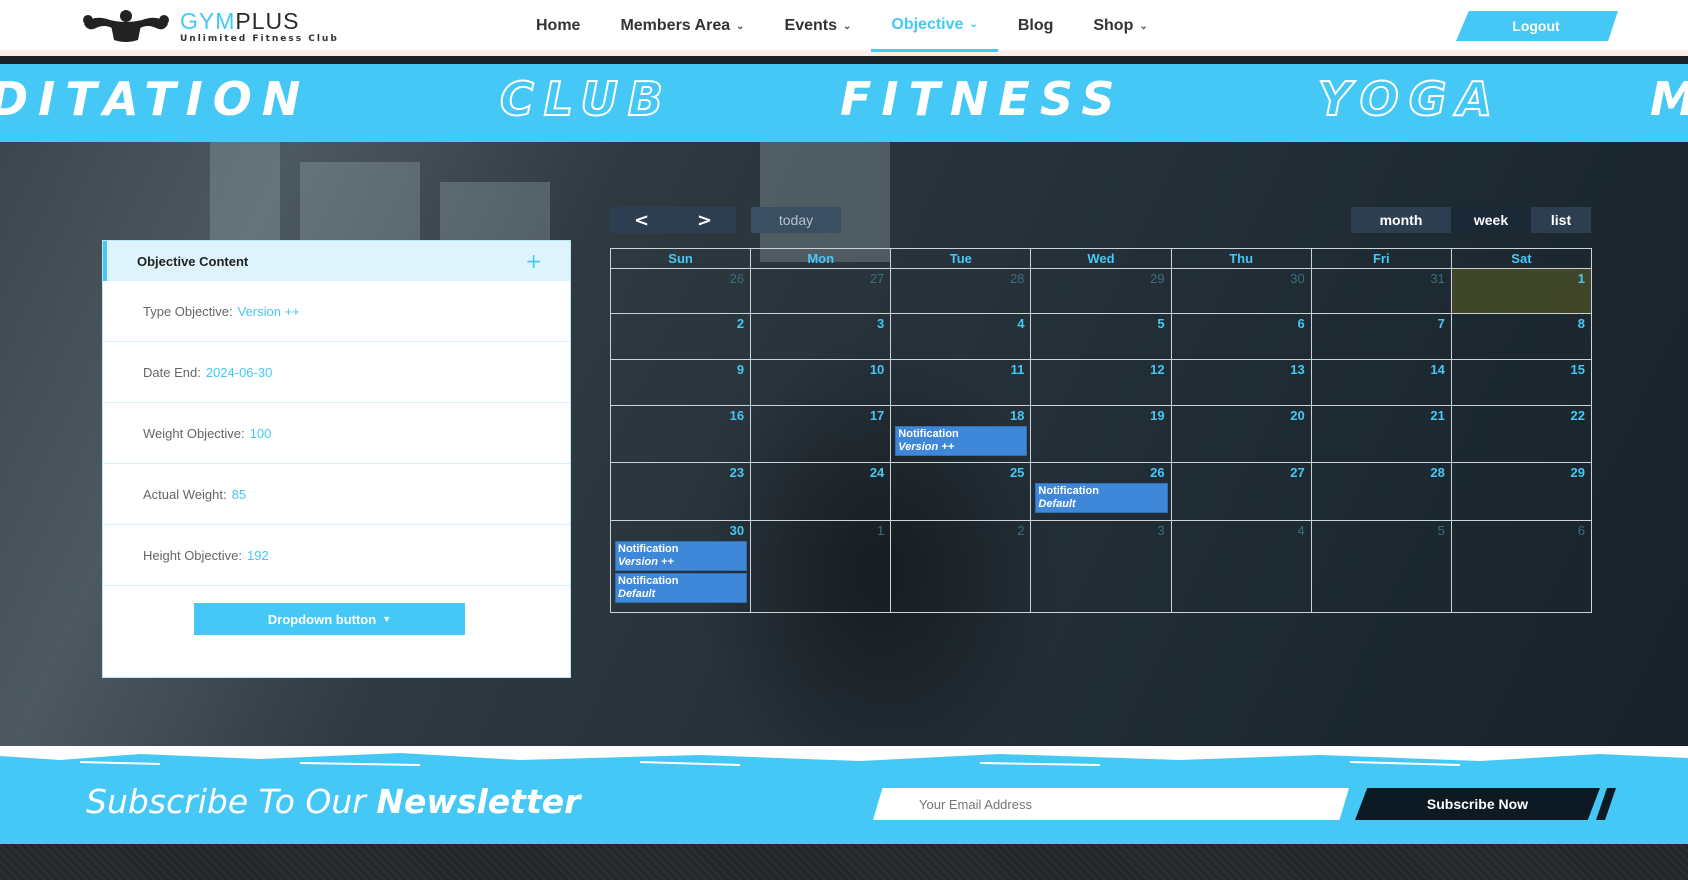 This screenshot has height=880, width=1688. Describe the element at coordinates (1111, 804) in the screenshot. I see `newsletter-email-input` at that location.